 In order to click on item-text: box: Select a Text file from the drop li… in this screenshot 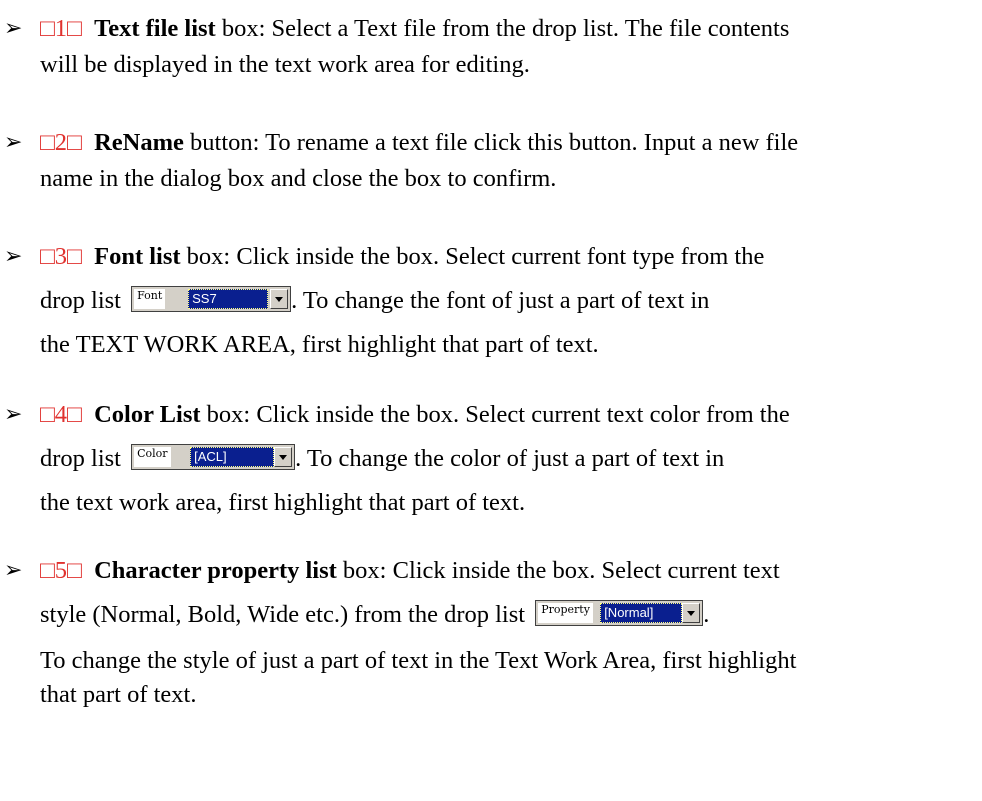, I will do `click(502, 28)`.